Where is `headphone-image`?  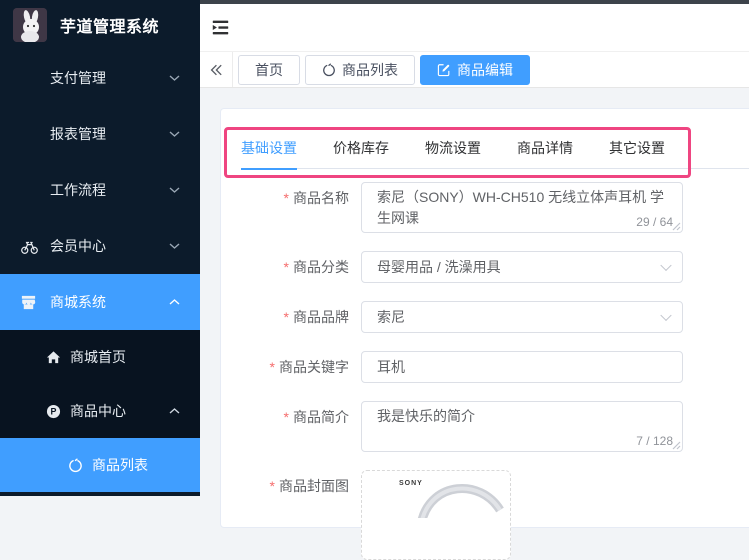
headphone-image is located at coordinates (460, 501).